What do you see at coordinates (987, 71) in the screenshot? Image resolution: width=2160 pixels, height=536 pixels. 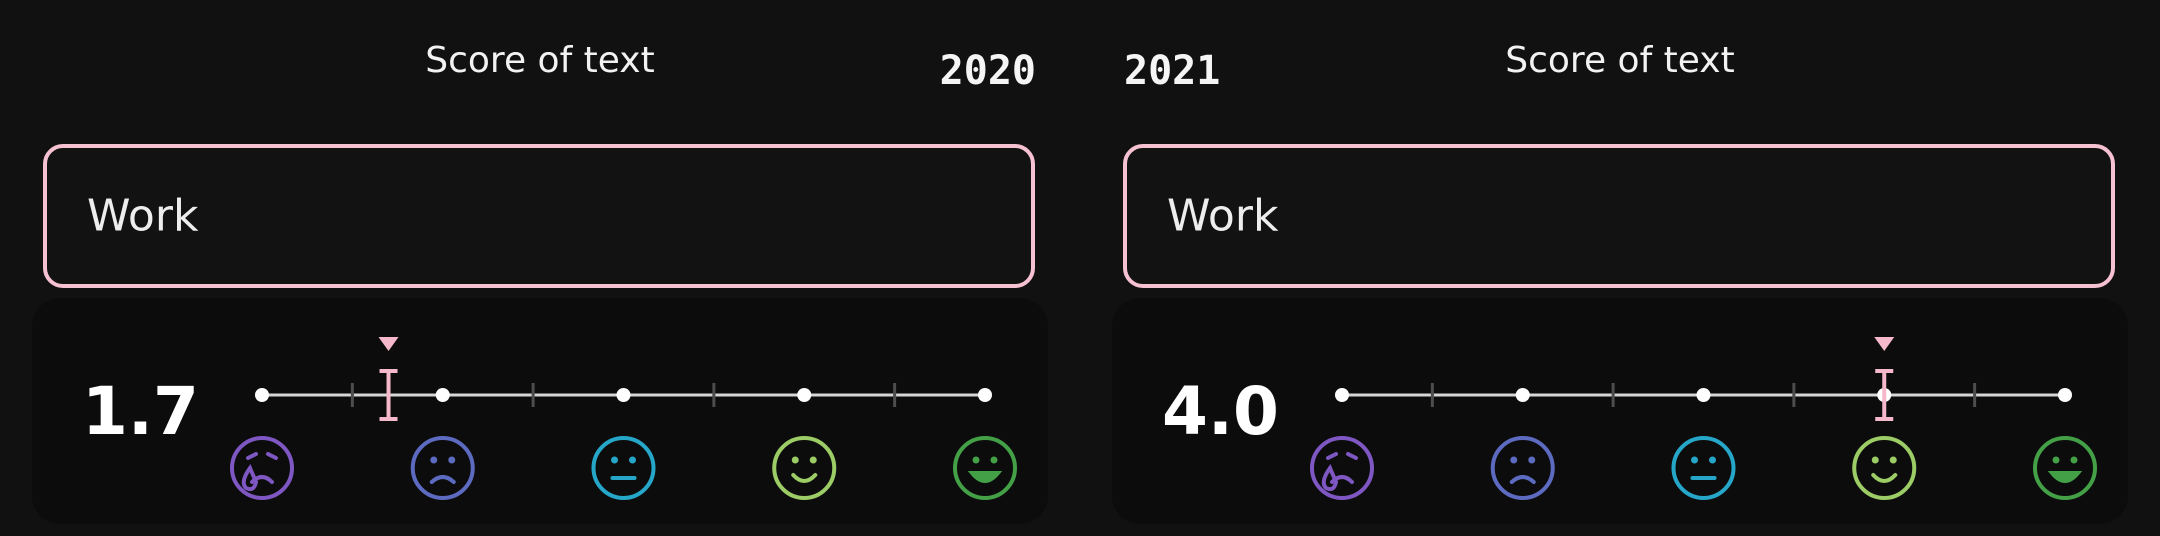 I see `year-label: 2020` at bounding box center [987, 71].